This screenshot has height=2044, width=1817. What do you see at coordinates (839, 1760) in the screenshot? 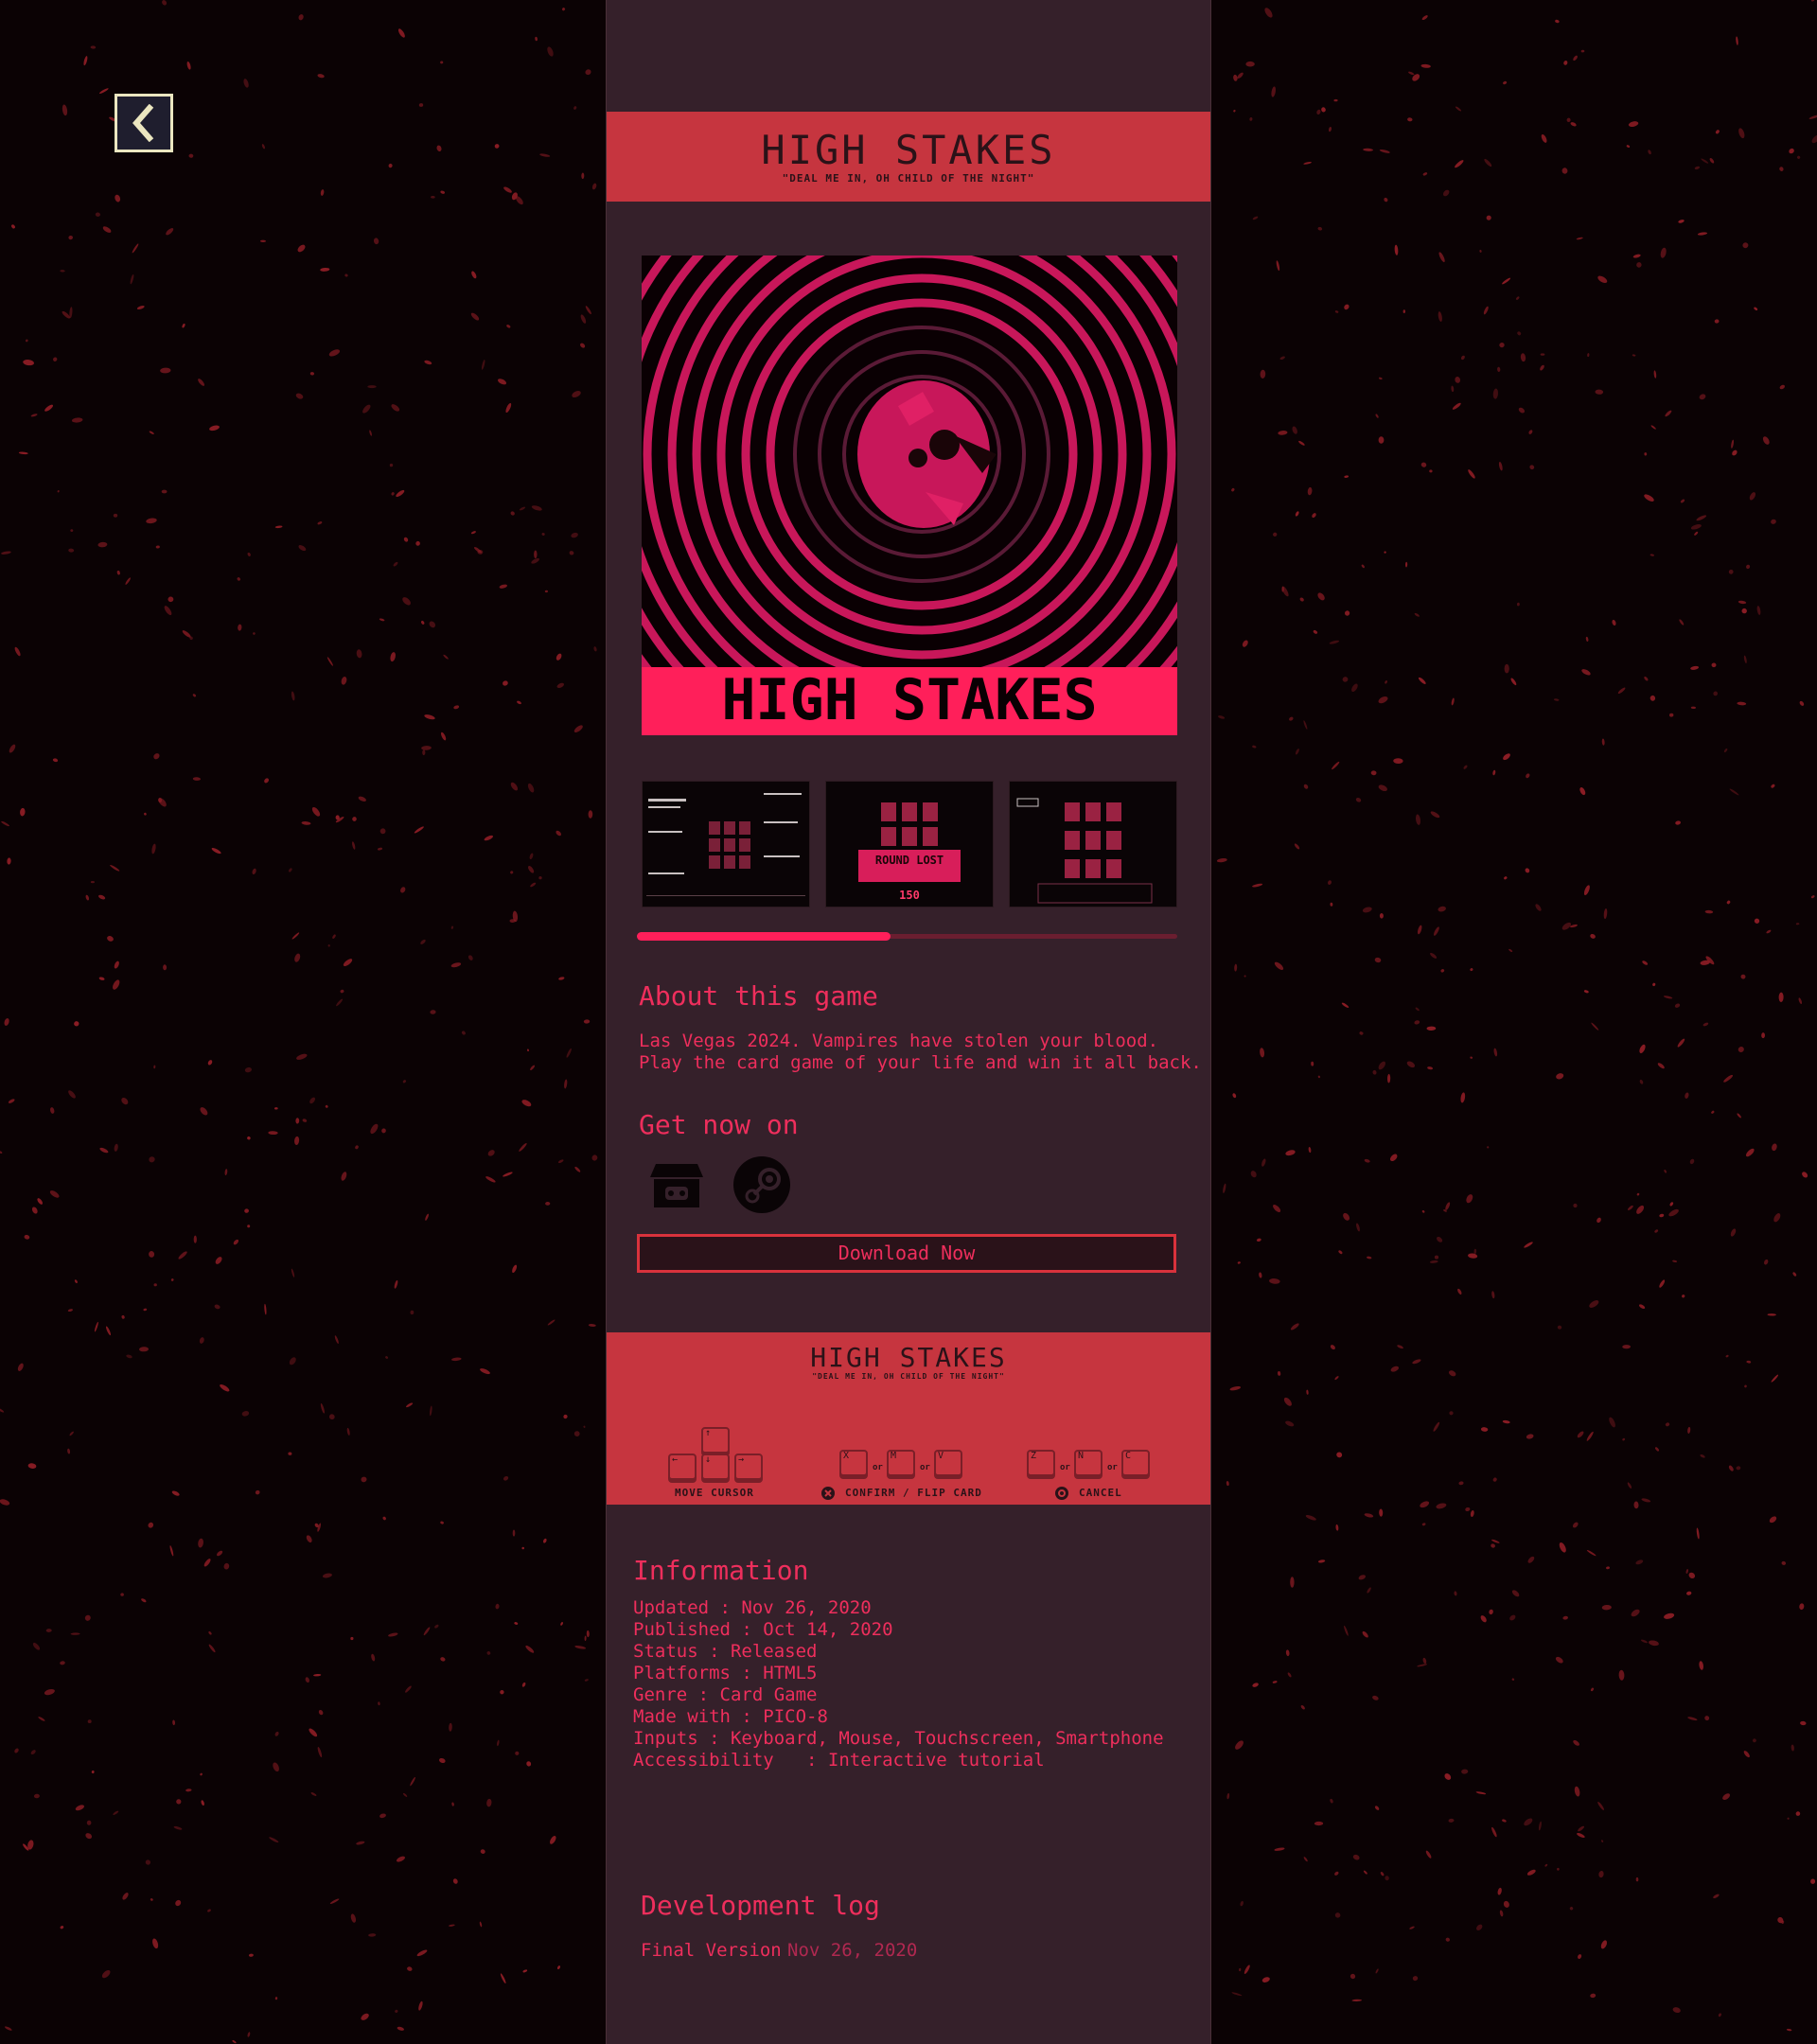
I see `info-accessibility: Accessibility : Interactive tutorial` at bounding box center [839, 1760].